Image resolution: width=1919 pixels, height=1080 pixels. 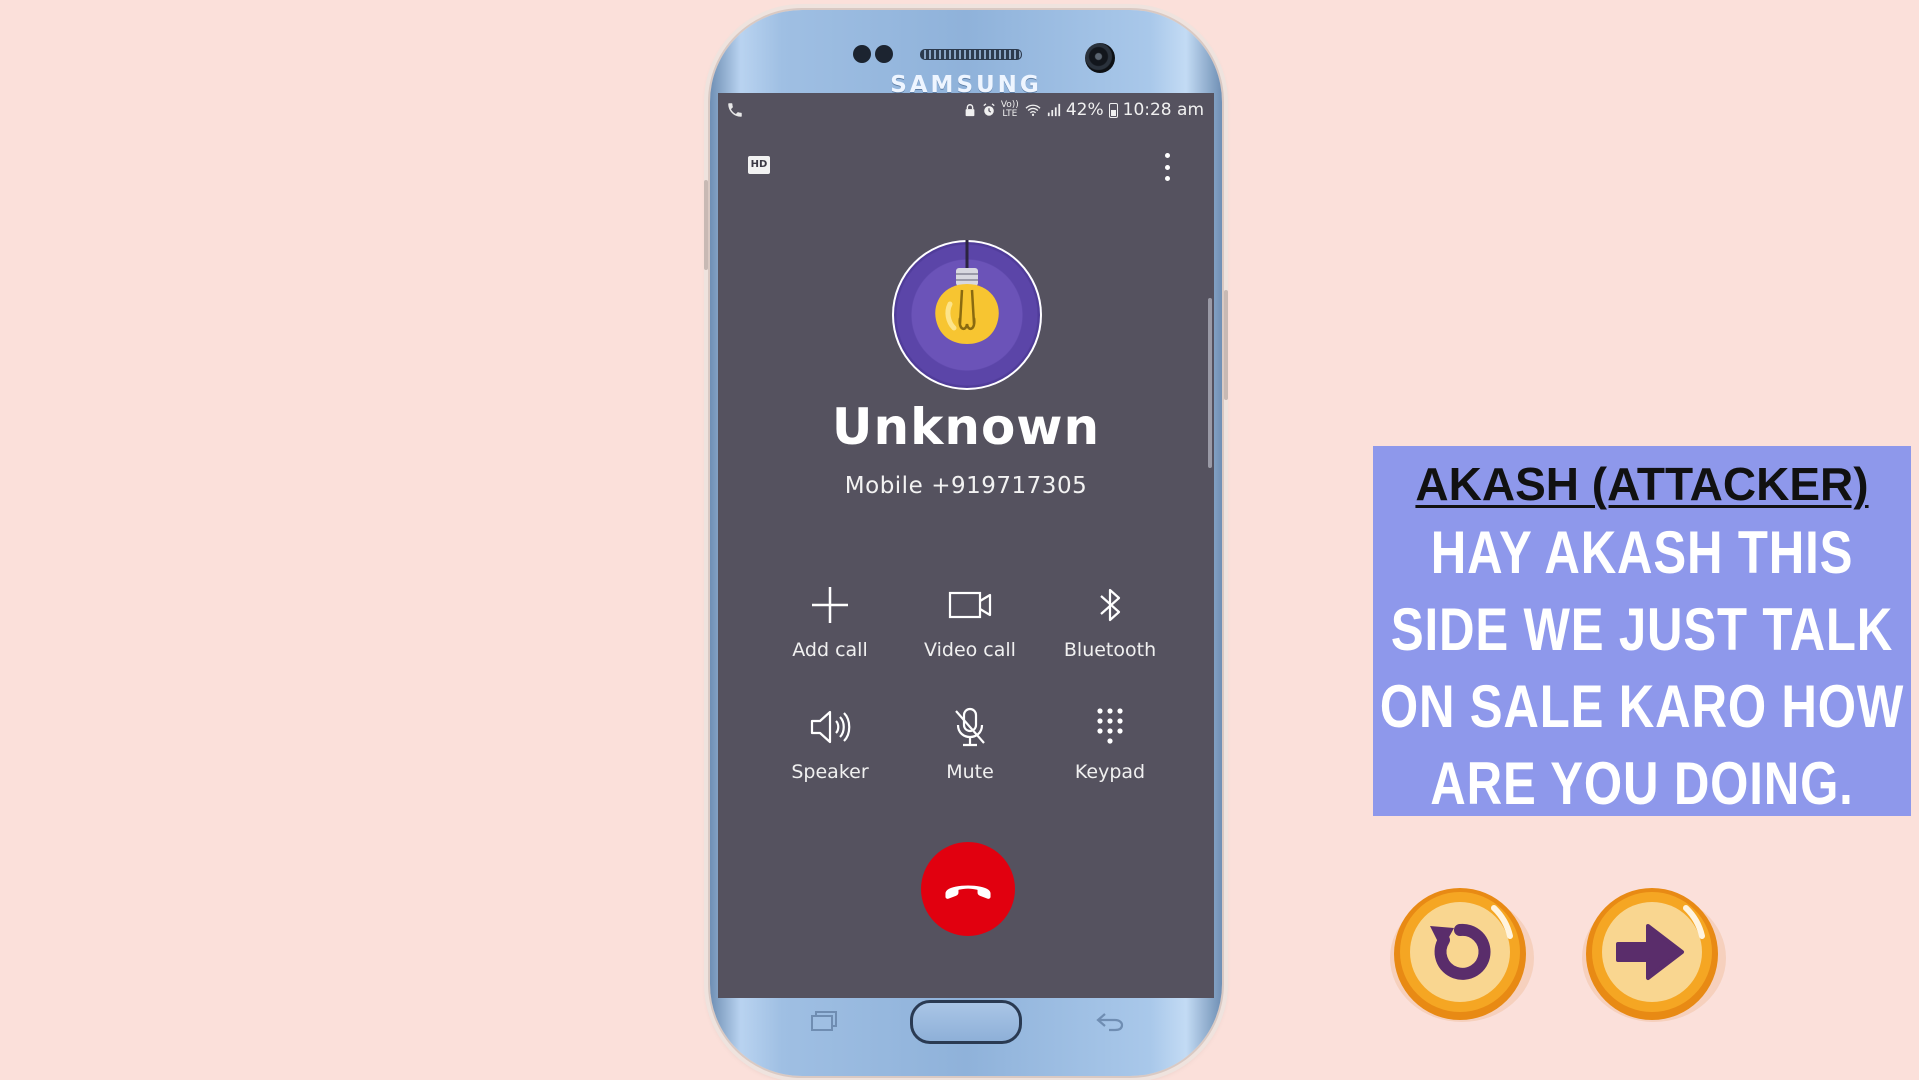 What do you see at coordinates (1462, 954) in the screenshot?
I see `replay-button` at bounding box center [1462, 954].